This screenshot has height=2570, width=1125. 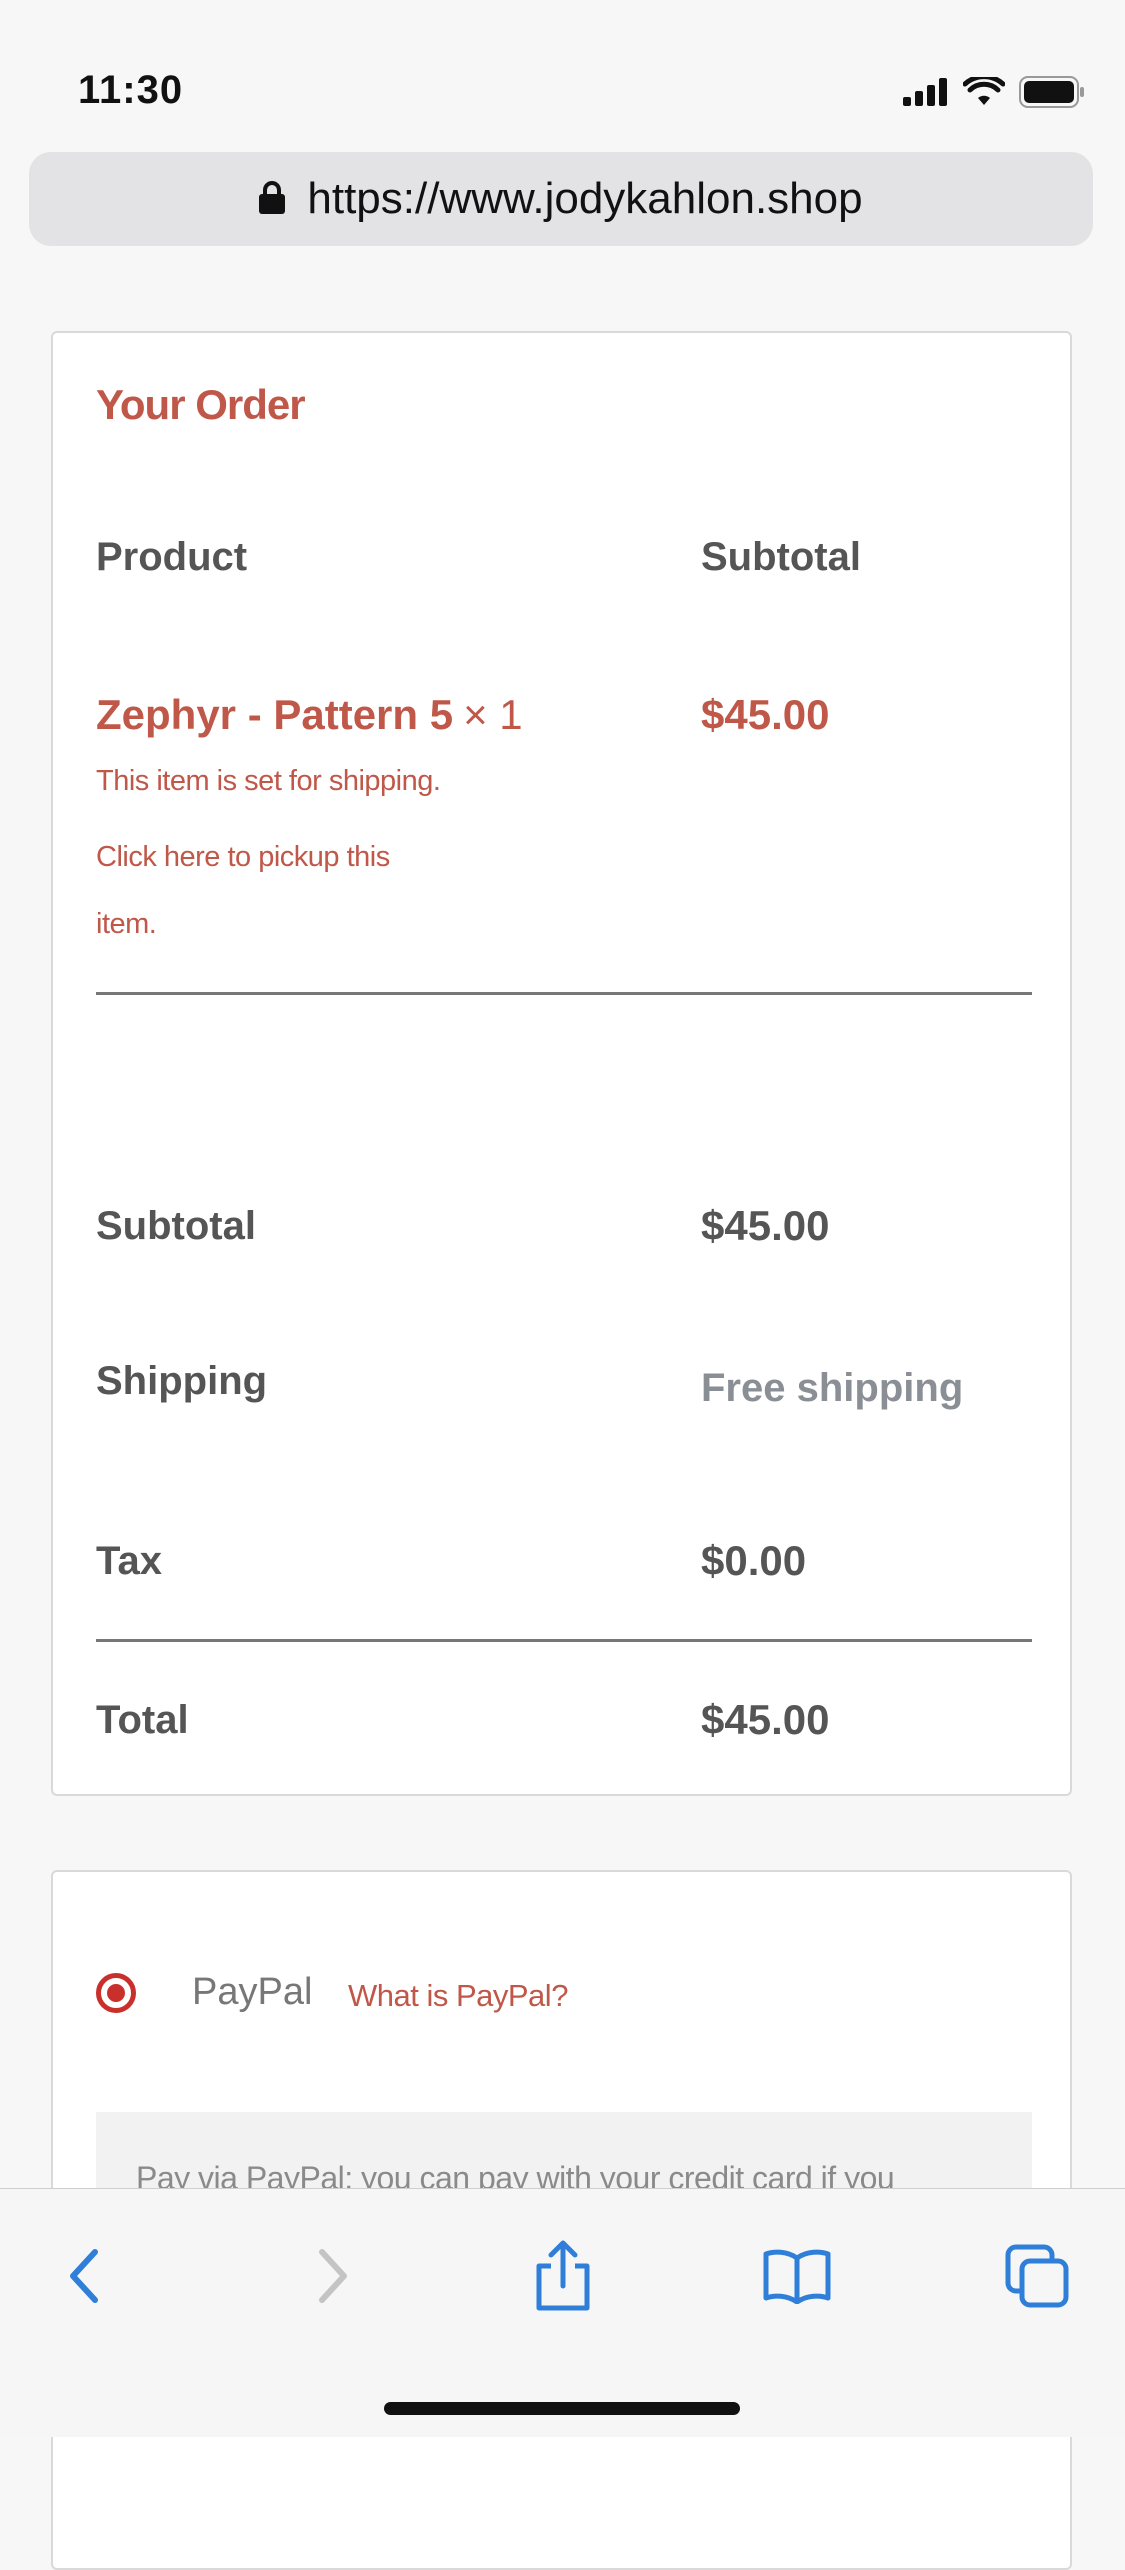 I want to click on tax-label: Tax, so click(x=129, y=1561).